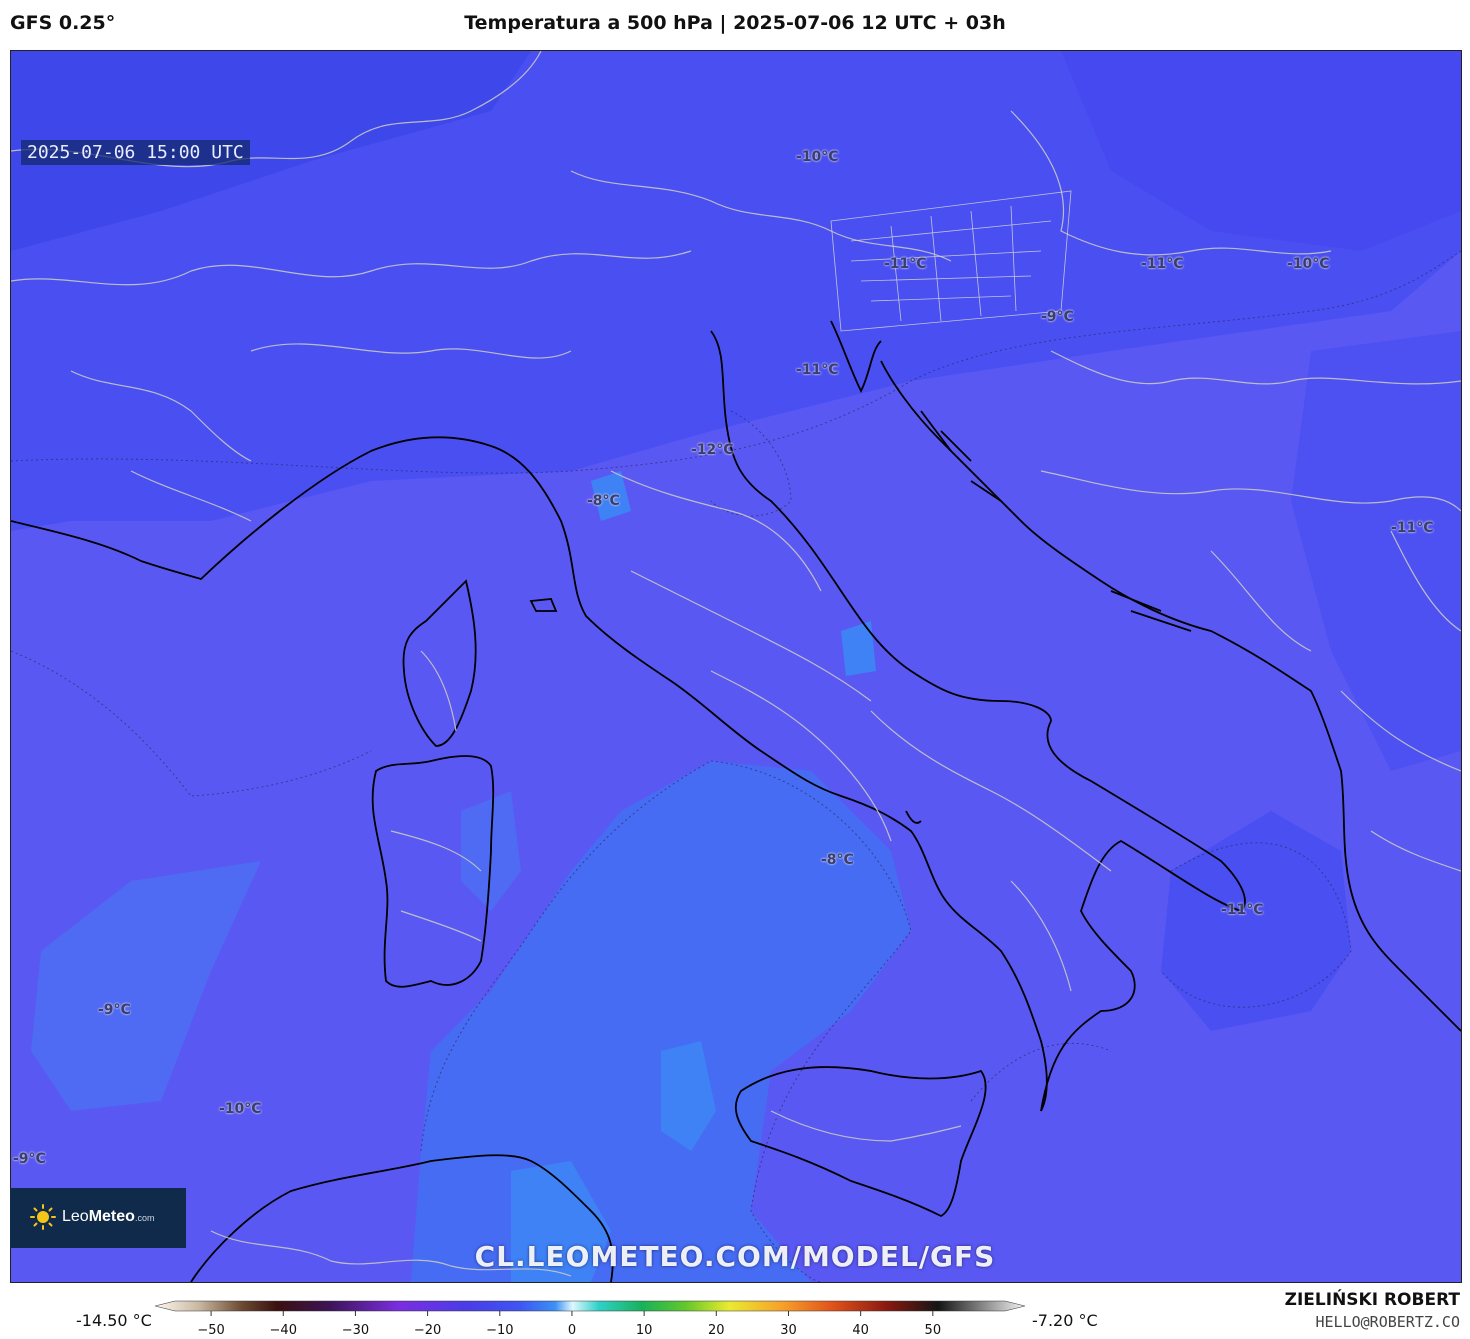  What do you see at coordinates (590, 1306) in the screenshot?
I see `colorbar-gradient` at bounding box center [590, 1306].